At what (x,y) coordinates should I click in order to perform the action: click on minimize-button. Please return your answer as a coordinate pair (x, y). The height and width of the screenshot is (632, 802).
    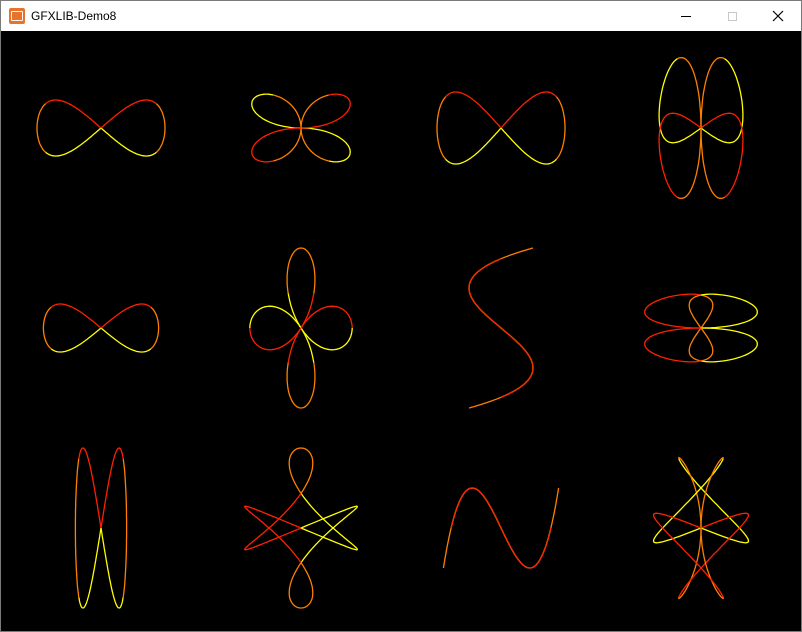
    Looking at the image, I should click on (686, 16).